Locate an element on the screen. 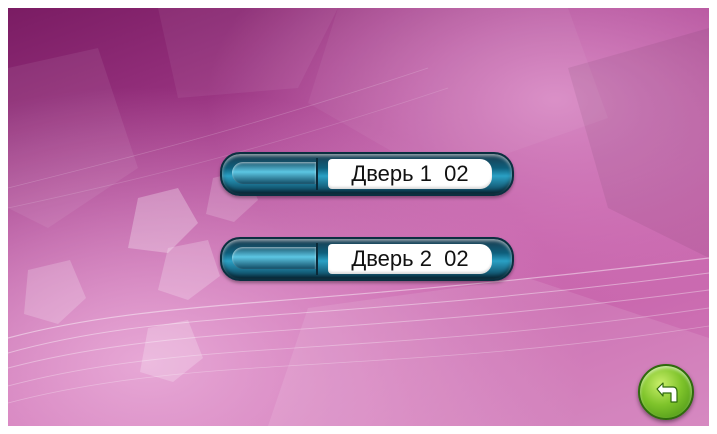 This screenshot has width=717, height=434. door-1-label: Дверь 1 02 is located at coordinates (410, 174).